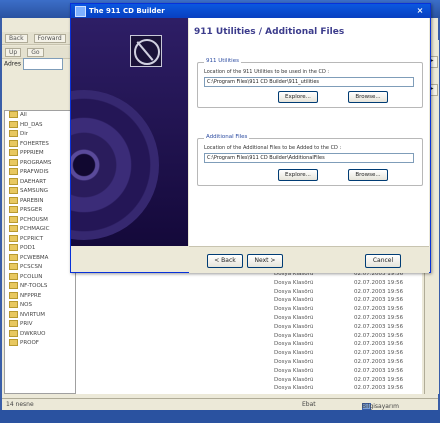 This screenshot has height=423, width=440. I want to click on tree-item: All, so click(40, 116).